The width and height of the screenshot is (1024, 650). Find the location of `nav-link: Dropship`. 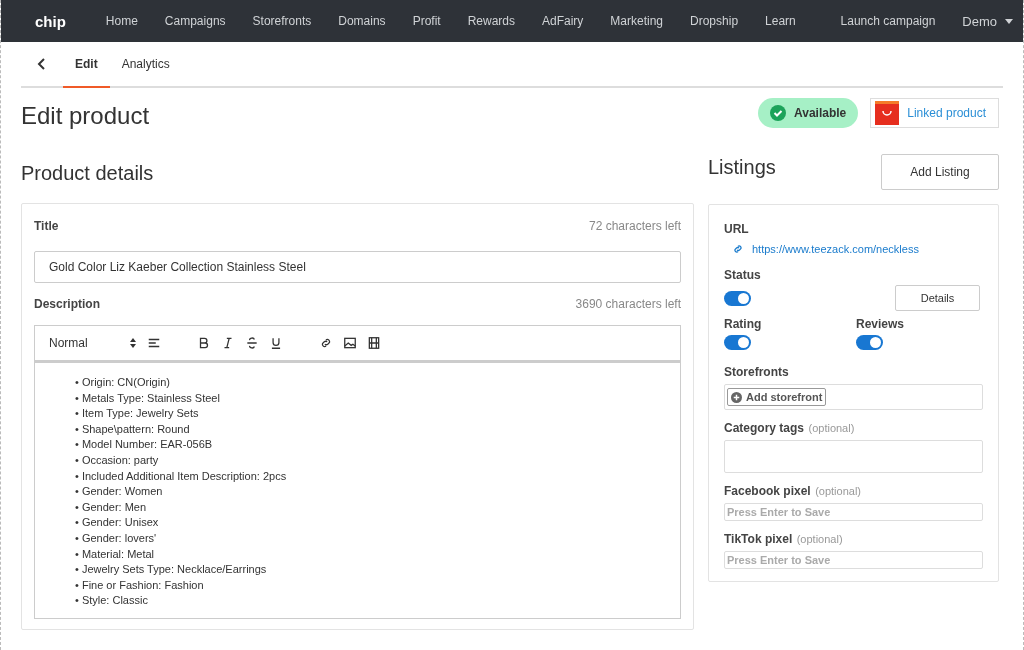

nav-link: Dropship is located at coordinates (714, 21).